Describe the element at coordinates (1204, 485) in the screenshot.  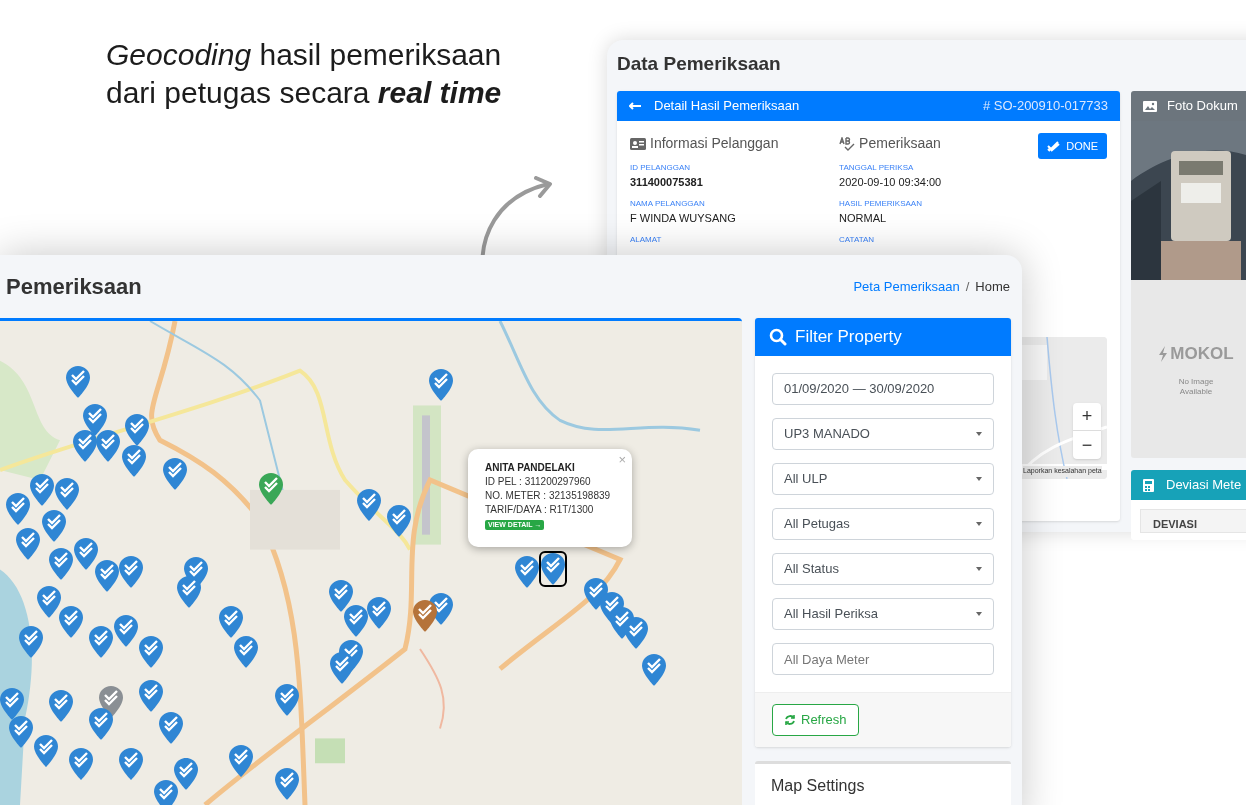
I see `card-title: Deviasi Mete` at that location.